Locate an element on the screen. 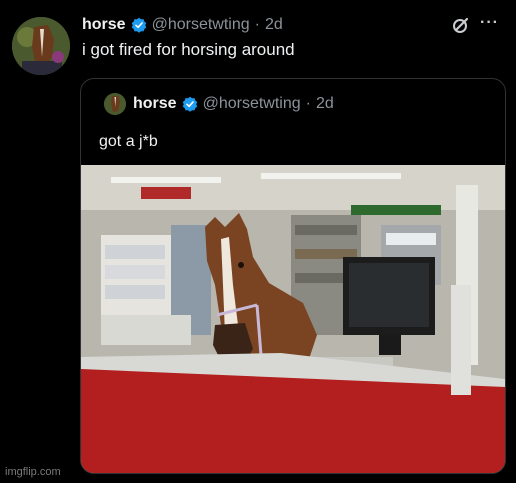 The width and height of the screenshot is (516, 483). tweet-timestamp: 2d is located at coordinates (274, 25).